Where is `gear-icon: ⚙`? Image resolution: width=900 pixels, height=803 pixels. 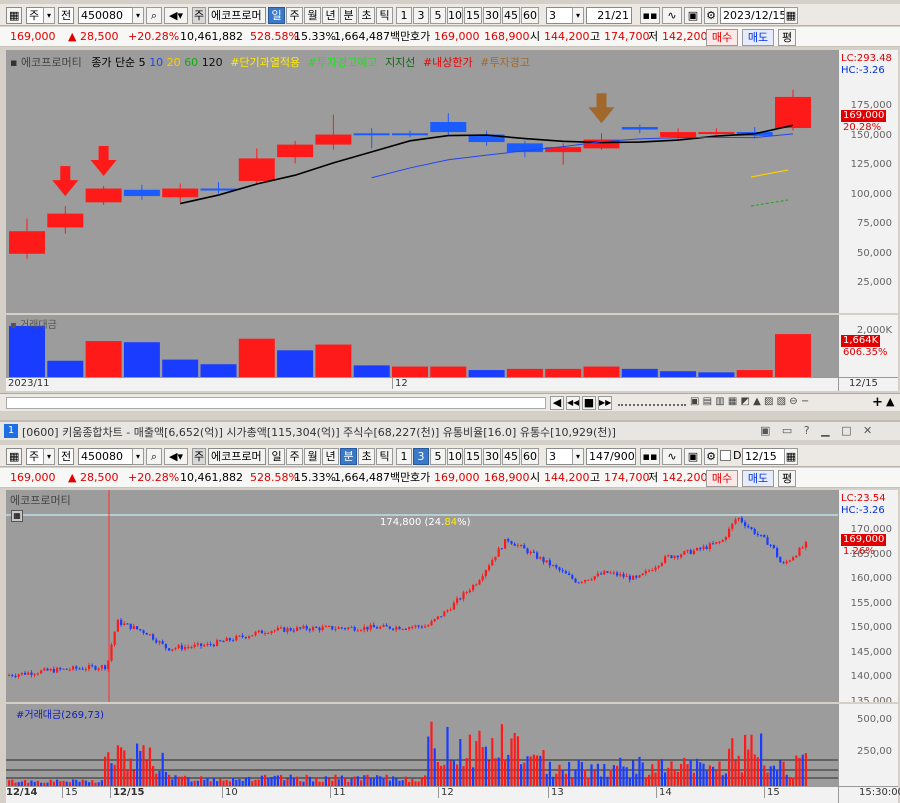
gear-icon: ⚙ is located at coordinates (711, 15).